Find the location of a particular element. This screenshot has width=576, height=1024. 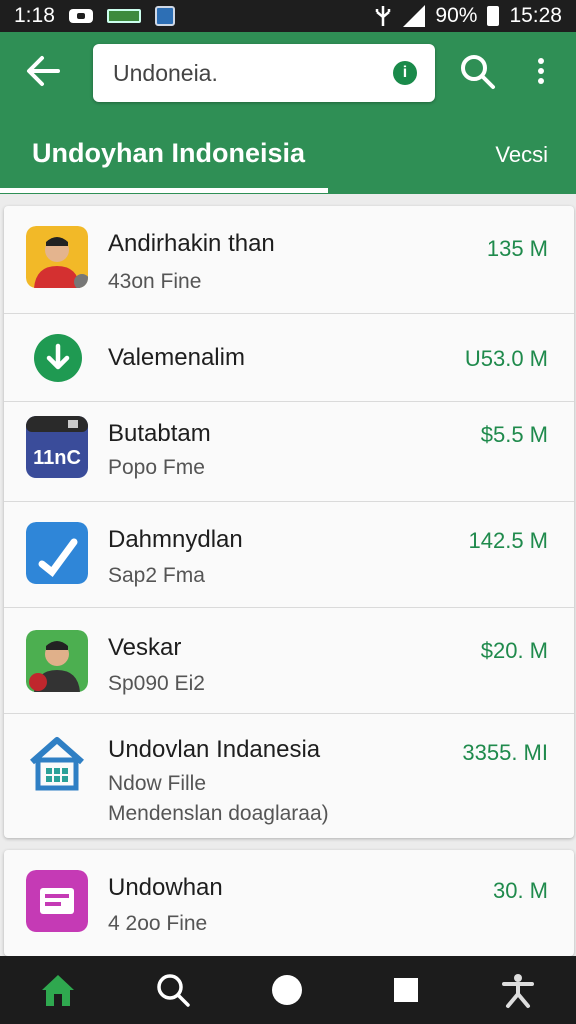

usb-icon is located at coordinates (383, 16).